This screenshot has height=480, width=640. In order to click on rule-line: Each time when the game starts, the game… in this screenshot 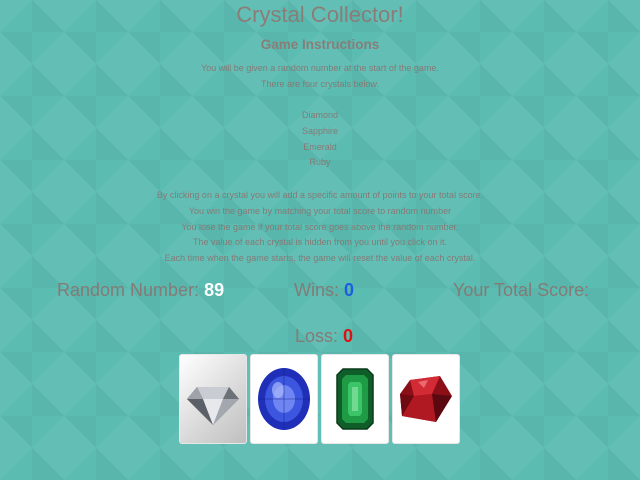, I will do `click(320, 258)`.